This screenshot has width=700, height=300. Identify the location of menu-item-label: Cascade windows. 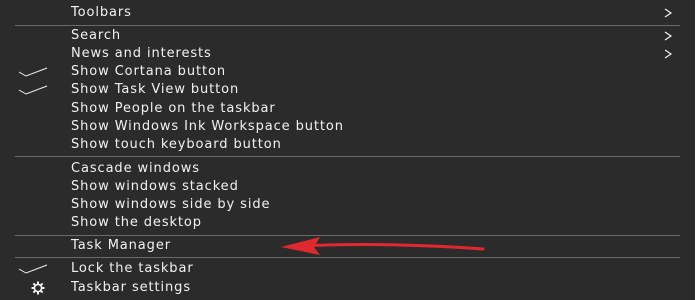
(135, 168).